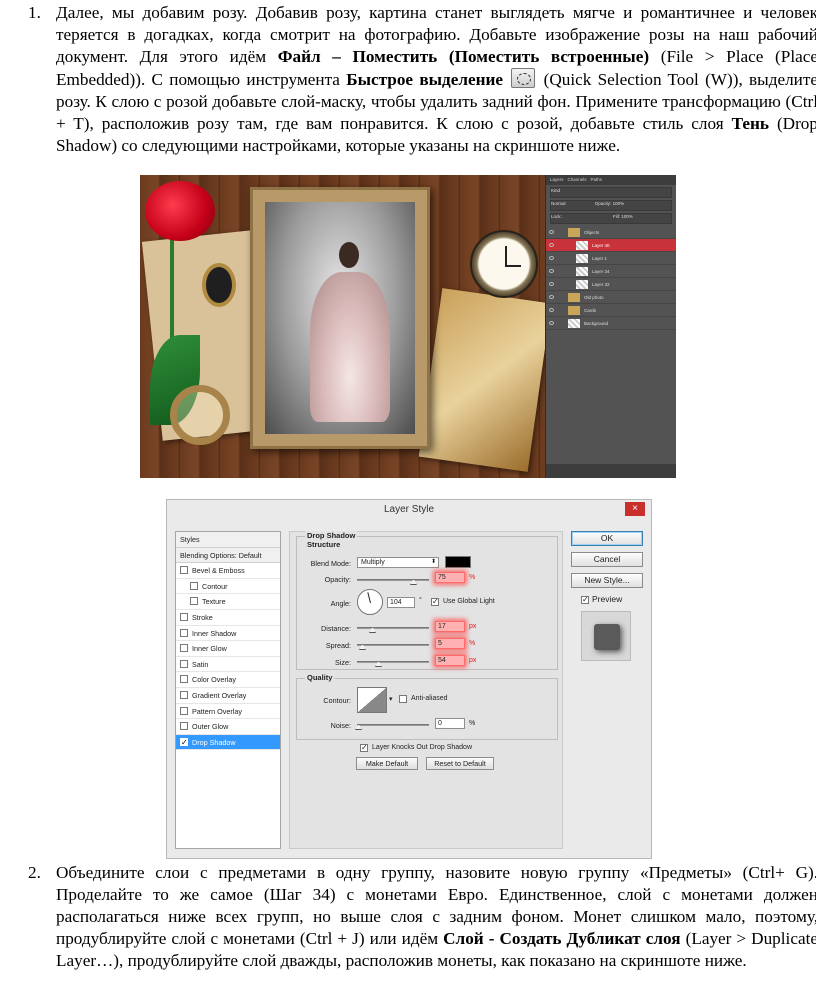 The height and width of the screenshot is (988, 816). I want to click on style-item: Satin, so click(228, 665).